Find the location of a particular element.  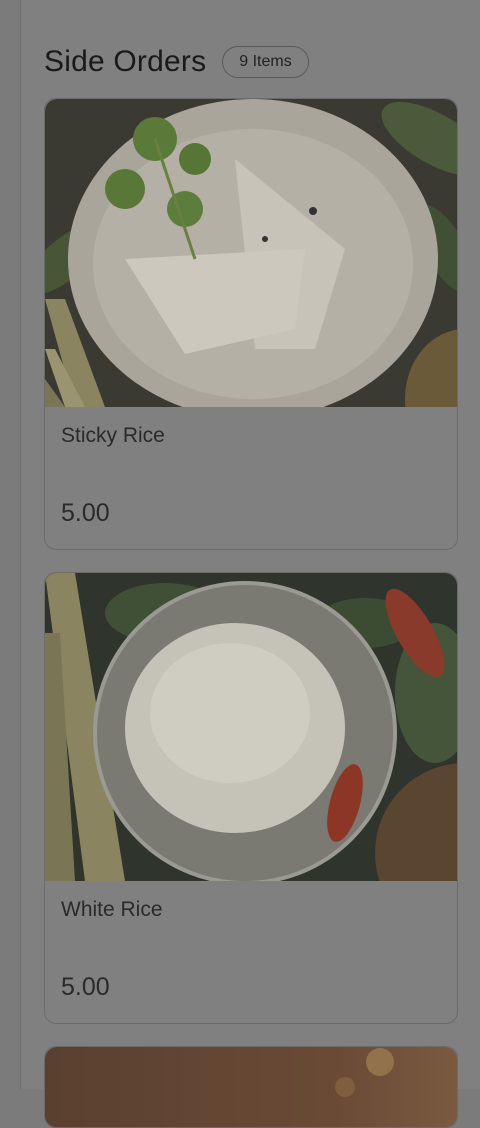

item-name: Sticky Rice is located at coordinates (113, 435).